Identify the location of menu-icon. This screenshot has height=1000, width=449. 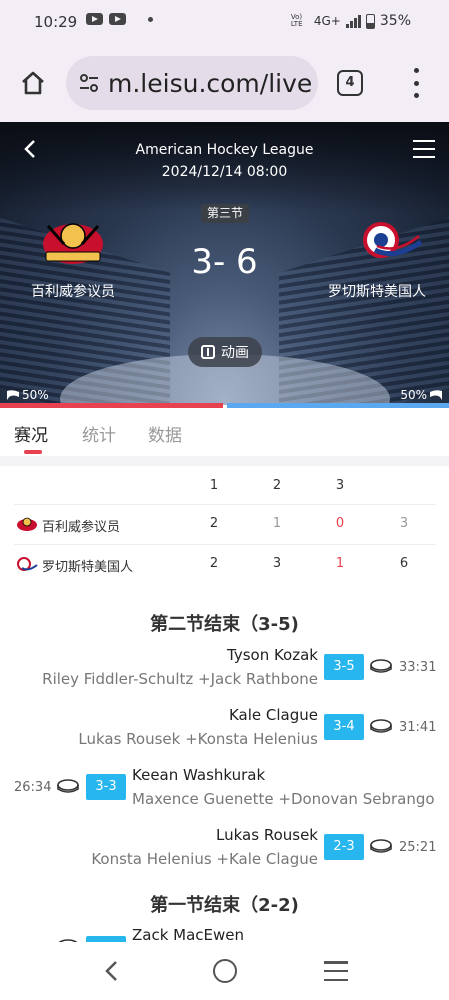
(424, 149).